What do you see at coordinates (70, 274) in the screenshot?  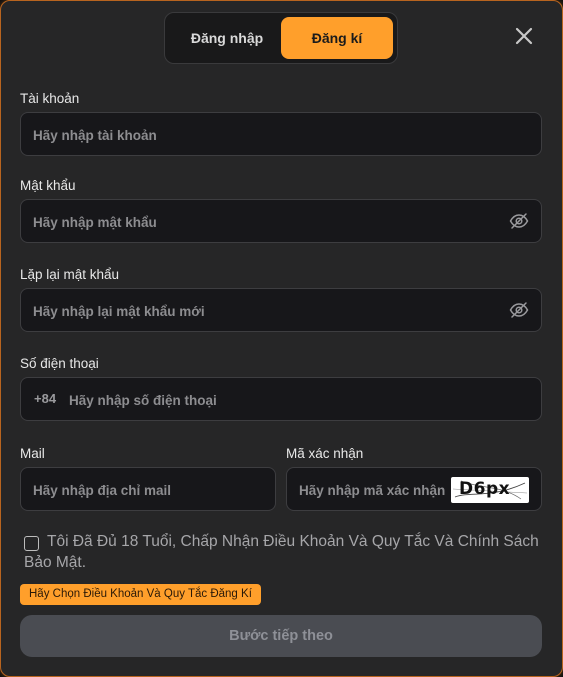 I see `confirm-password-label: Lặp lại mật khẩu` at bounding box center [70, 274].